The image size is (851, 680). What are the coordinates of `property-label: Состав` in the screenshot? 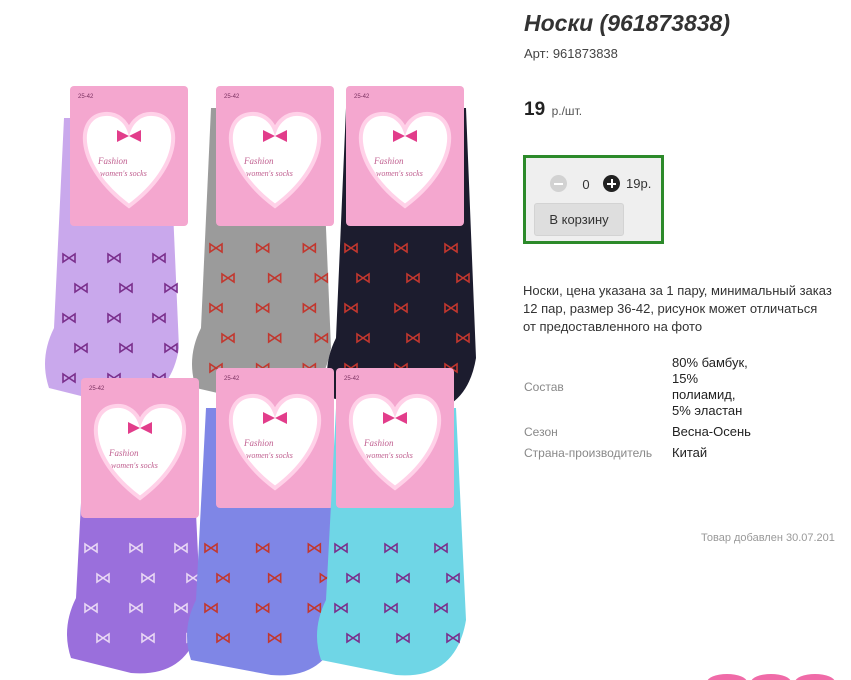 It's located at (544, 387).